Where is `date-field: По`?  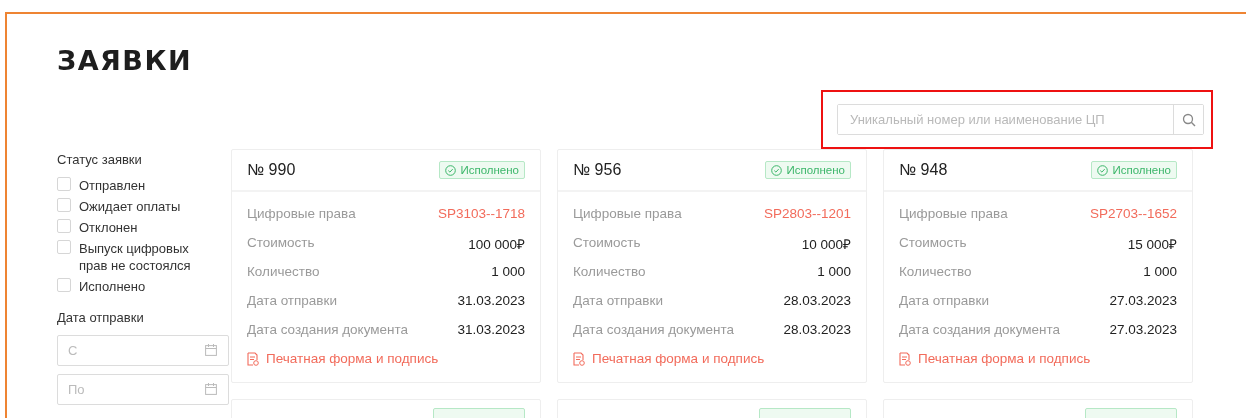 date-field: По is located at coordinates (143, 389).